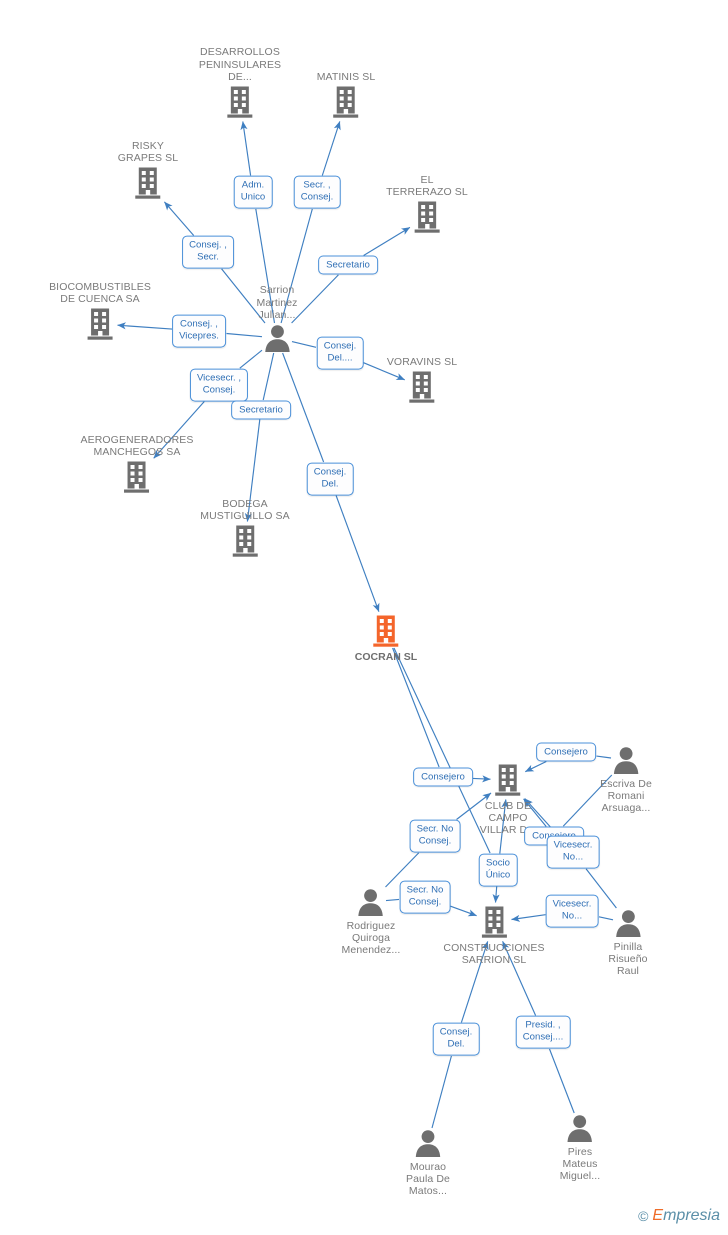  I want to click on role-label-r-secr-no-1: Secr. No Consej., so click(435, 836).